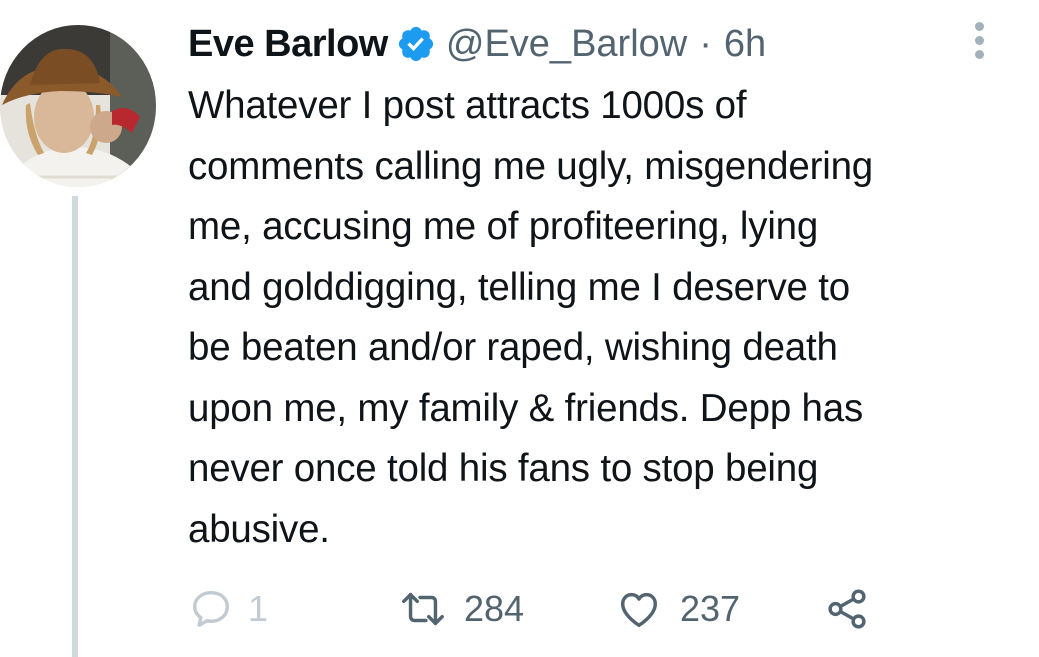 The height and width of the screenshot is (657, 1039). I want to click on author-handle: @Eve_Barlow, so click(566, 44).